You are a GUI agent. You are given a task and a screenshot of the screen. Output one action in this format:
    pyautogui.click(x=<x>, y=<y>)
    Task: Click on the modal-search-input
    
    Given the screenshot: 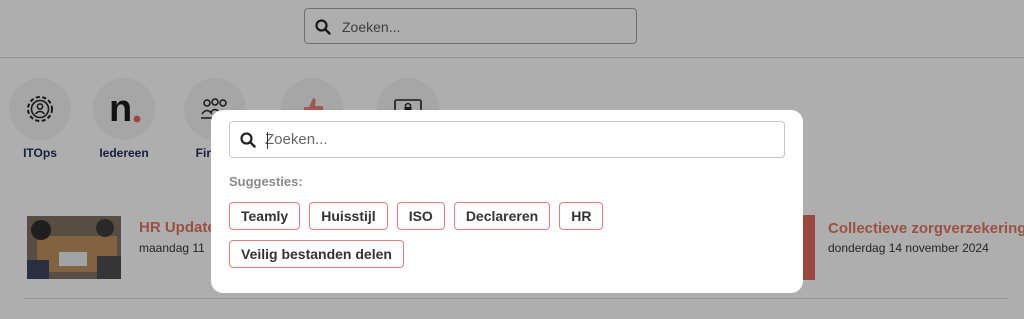 What is the action you would take?
    pyautogui.click(x=515, y=139)
    